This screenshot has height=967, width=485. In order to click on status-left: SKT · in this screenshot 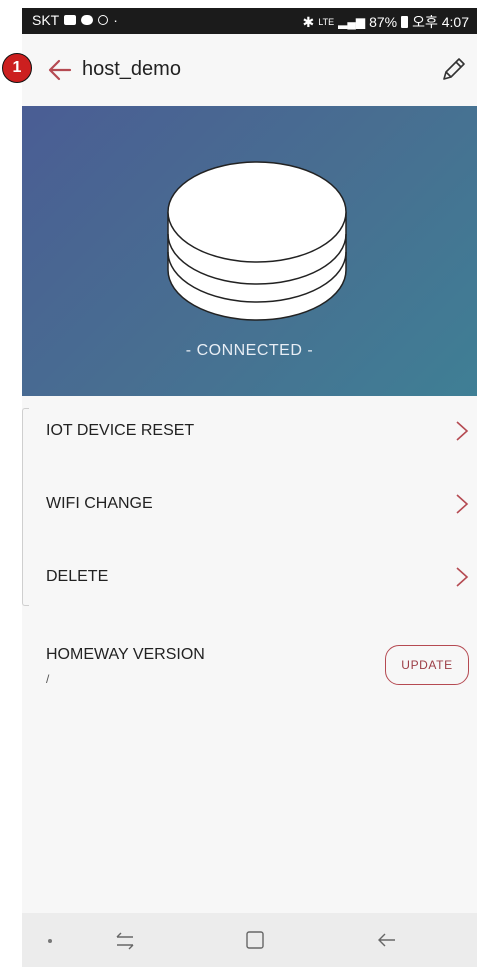, I will do `click(75, 20)`.